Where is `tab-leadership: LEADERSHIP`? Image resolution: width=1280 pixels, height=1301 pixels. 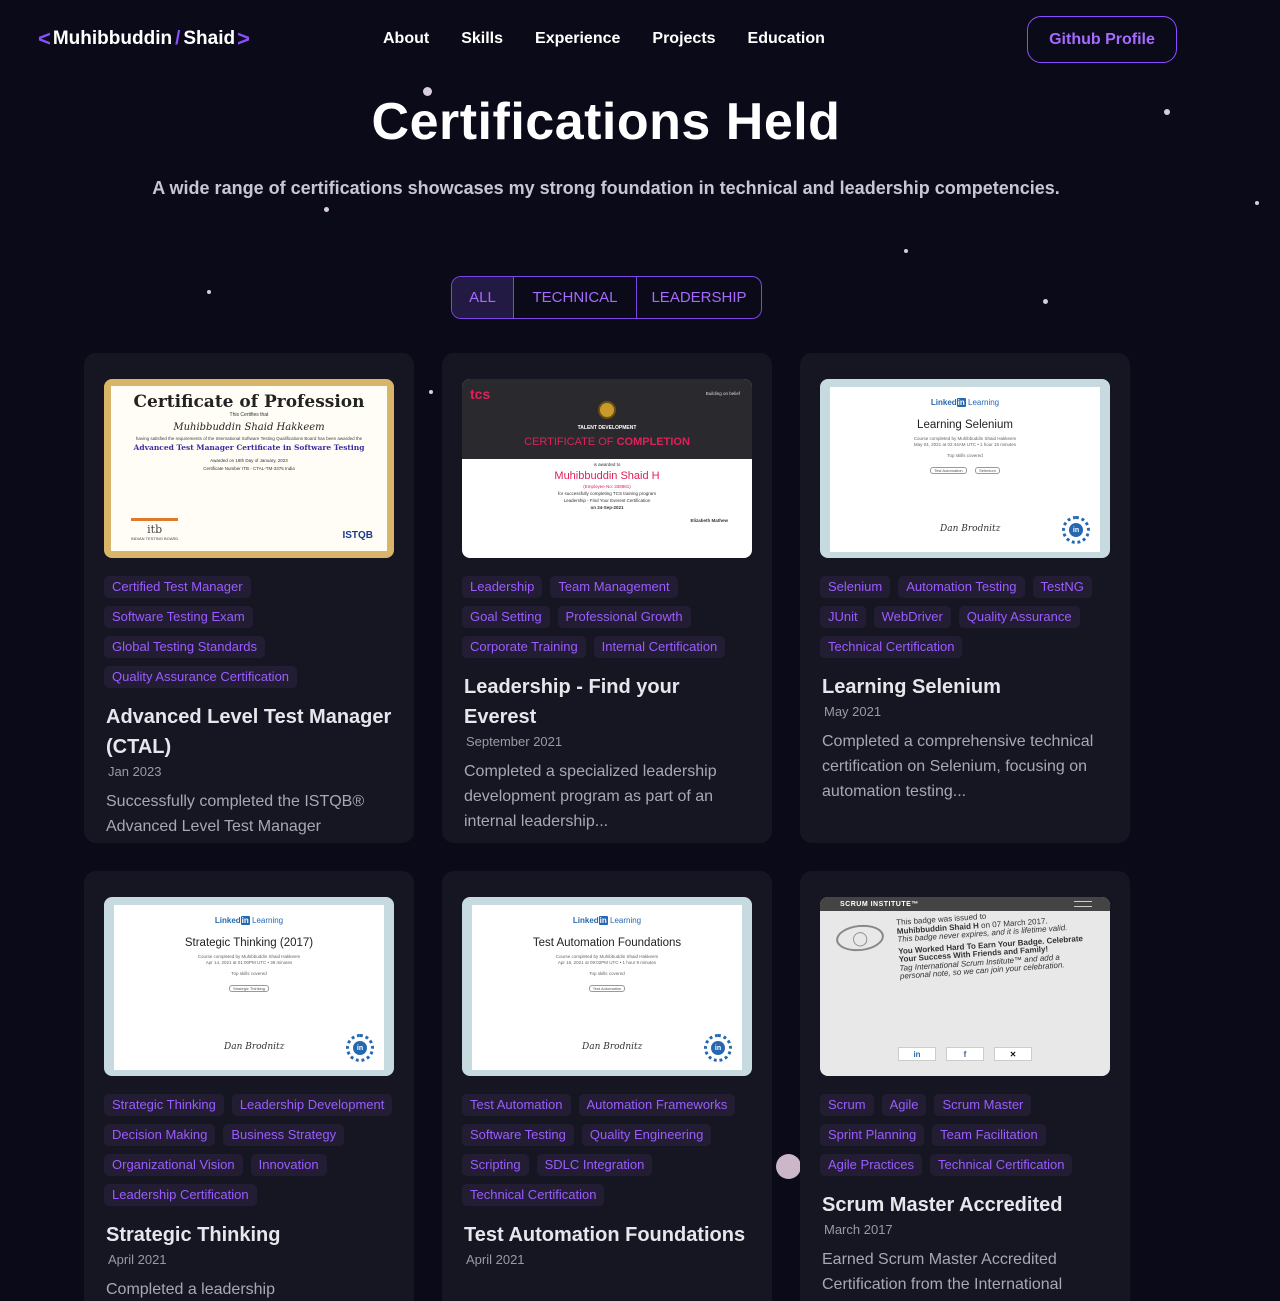
tab-leadership: LEADERSHIP is located at coordinates (699, 297).